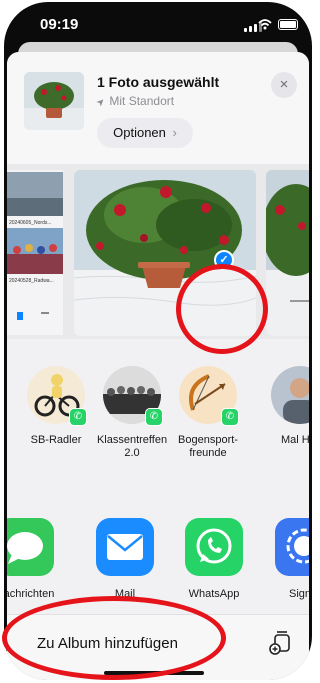  What do you see at coordinates (287, 253) in the screenshot?
I see `photo-thumbnail-right` at bounding box center [287, 253].